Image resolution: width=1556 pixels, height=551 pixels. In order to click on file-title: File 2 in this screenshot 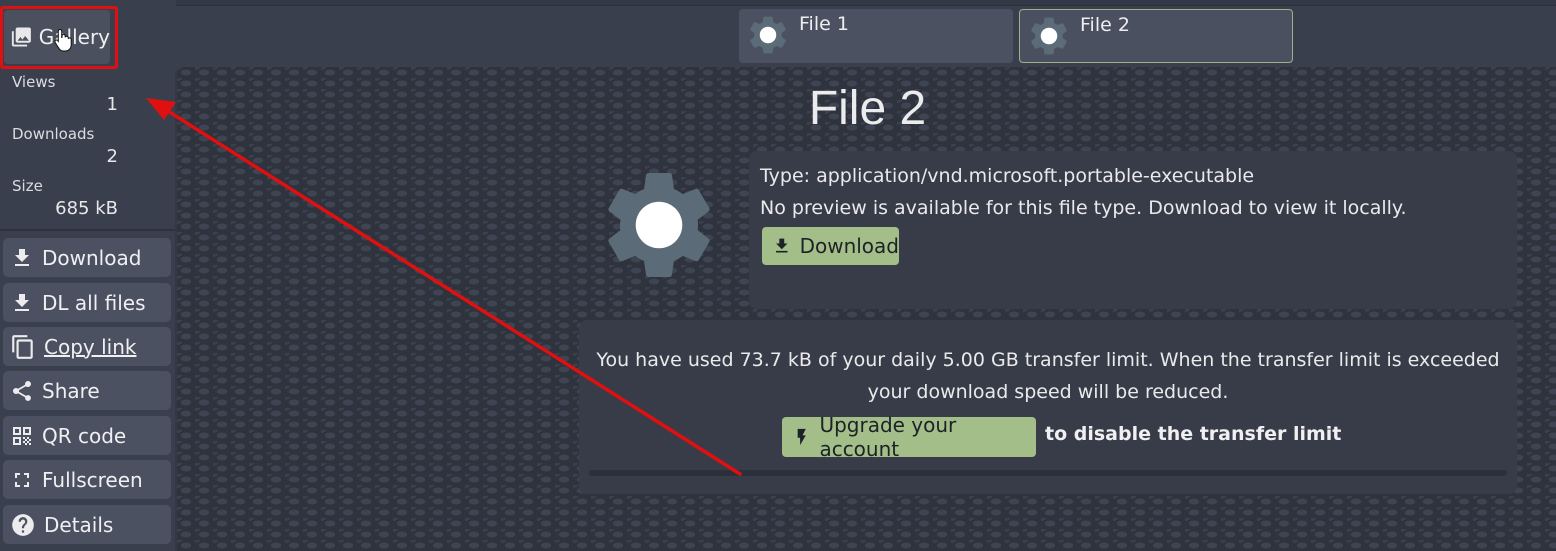, I will do `click(867, 108)`.